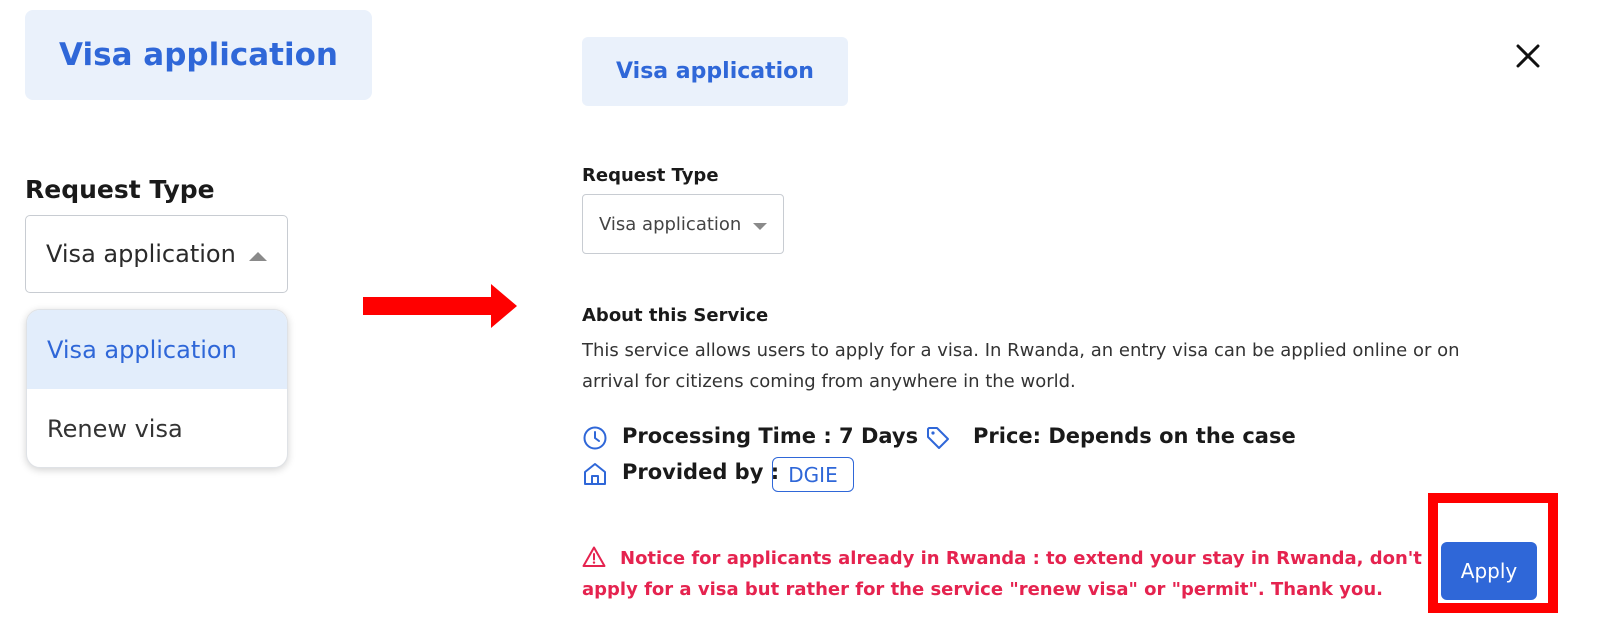 Image resolution: width=1600 pixels, height=637 pixels. I want to click on caret-down-icon, so click(760, 226).